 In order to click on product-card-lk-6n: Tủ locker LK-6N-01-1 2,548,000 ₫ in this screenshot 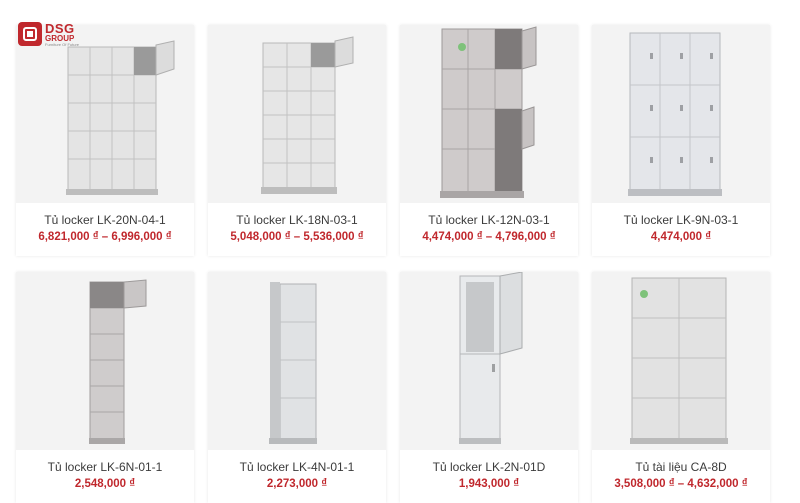, I will do `click(105, 387)`.